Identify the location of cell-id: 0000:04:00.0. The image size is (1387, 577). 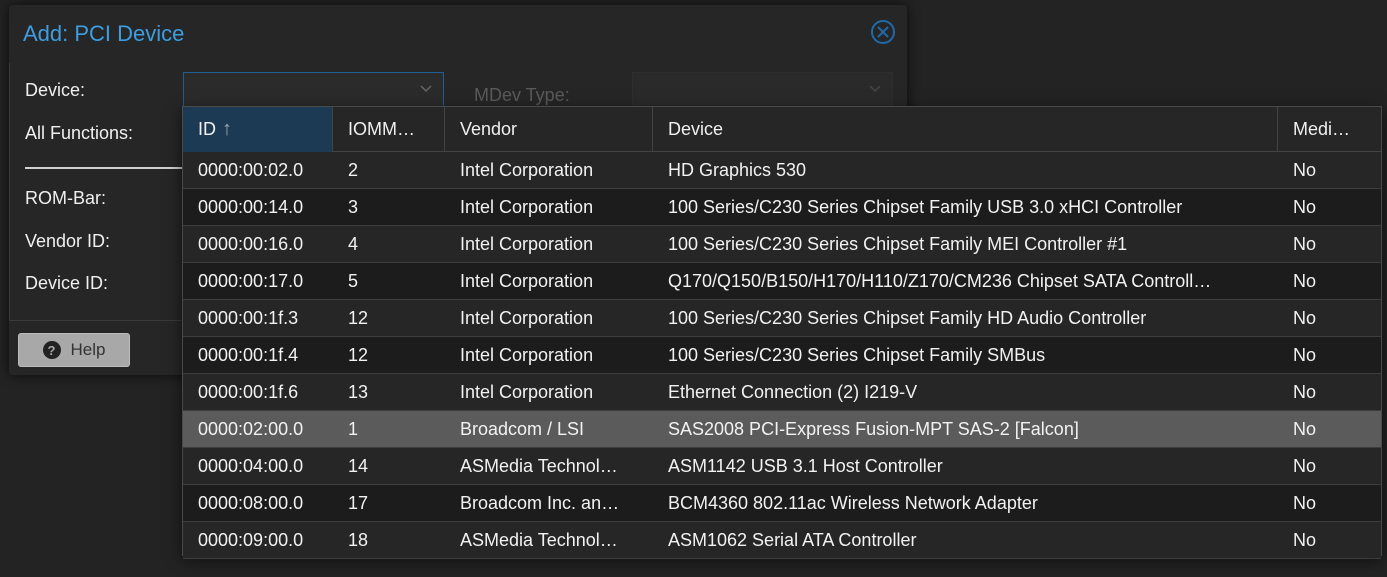
(251, 465).